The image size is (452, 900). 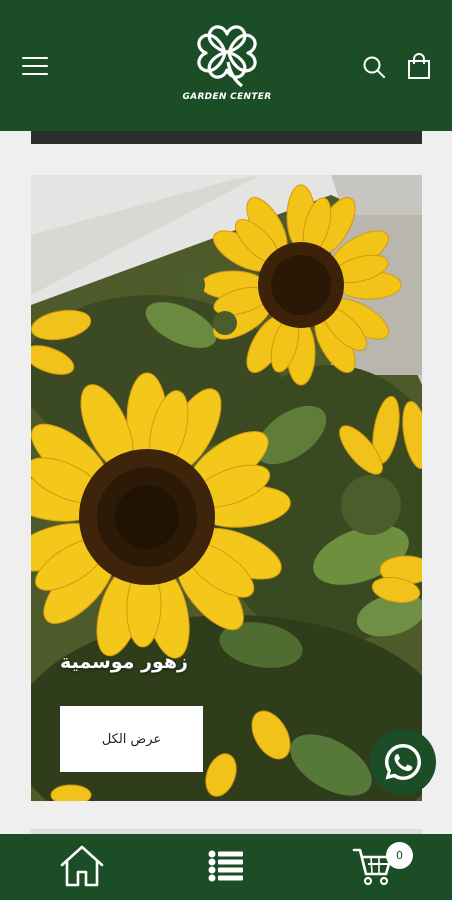 I want to click on previous-card-edge, so click(x=226, y=137).